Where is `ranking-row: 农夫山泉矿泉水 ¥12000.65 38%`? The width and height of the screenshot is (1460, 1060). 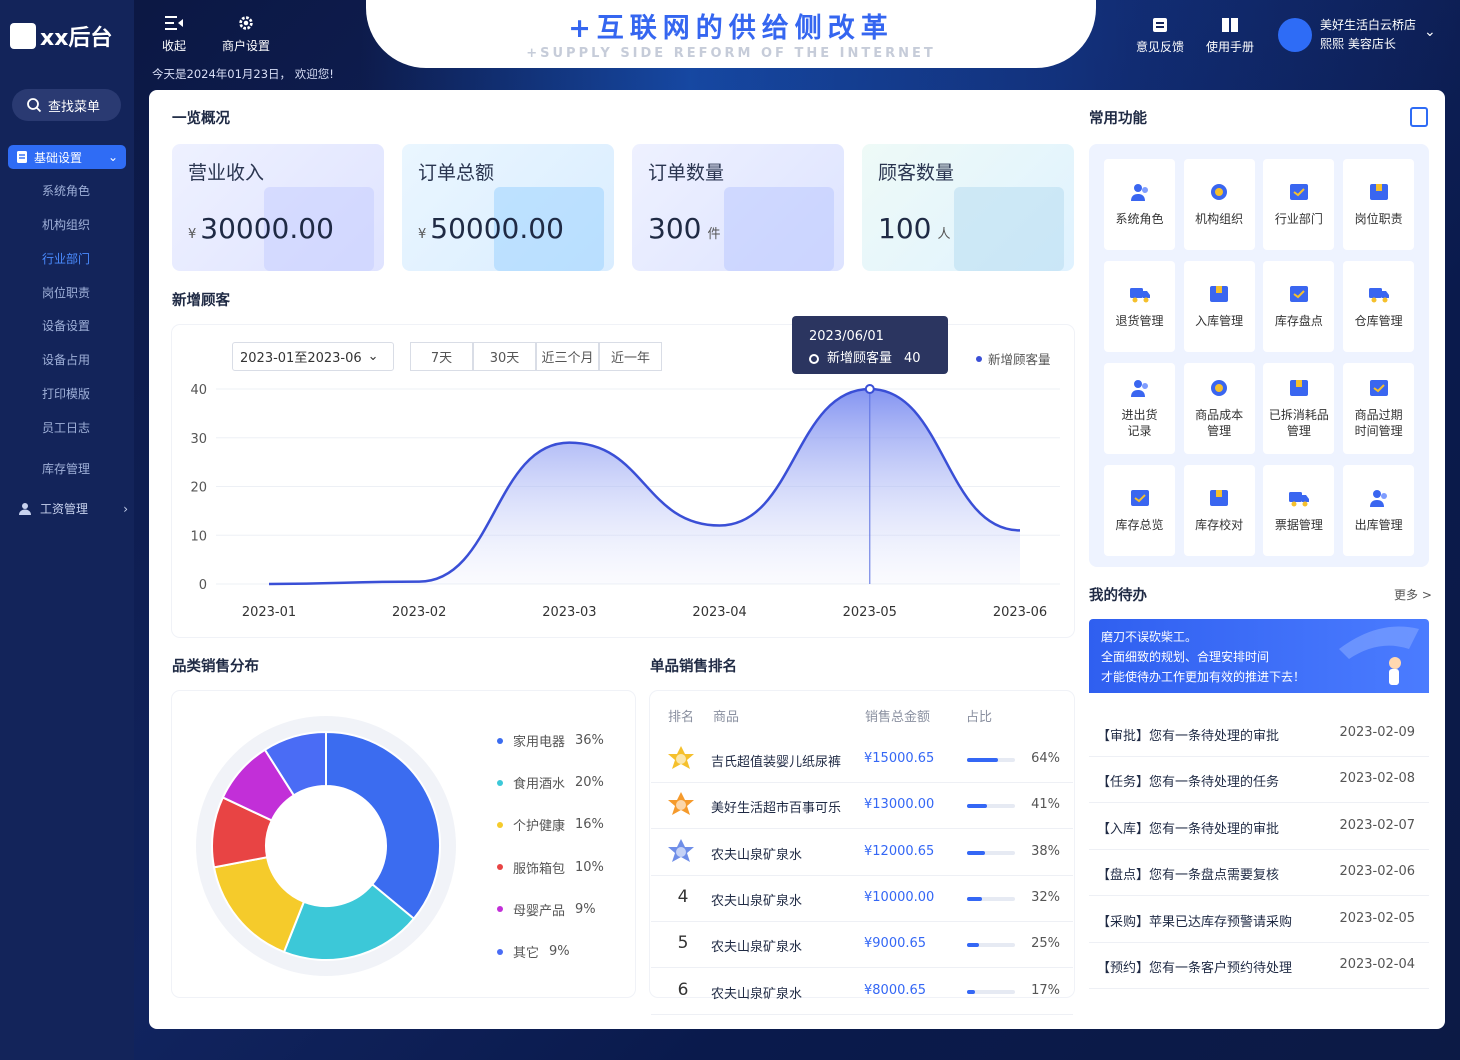
ranking-row: 农夫山泉矿泉水 ¥12000.65 38% is located at coordinates (862, 853).